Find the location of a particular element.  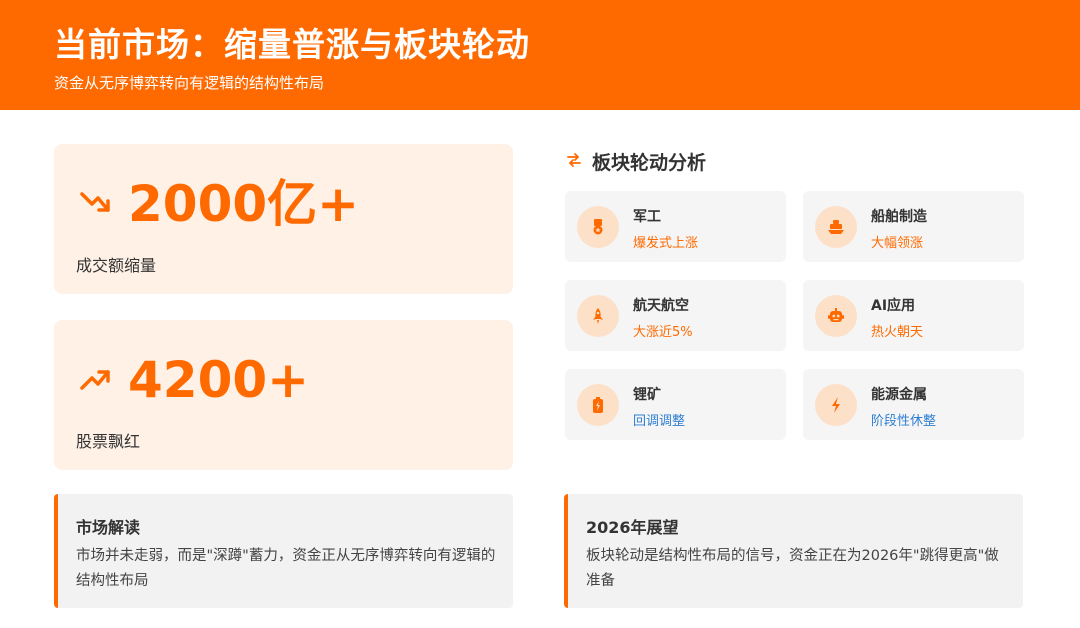

sector-name: AI应用 is located at coordinates (893, 306).